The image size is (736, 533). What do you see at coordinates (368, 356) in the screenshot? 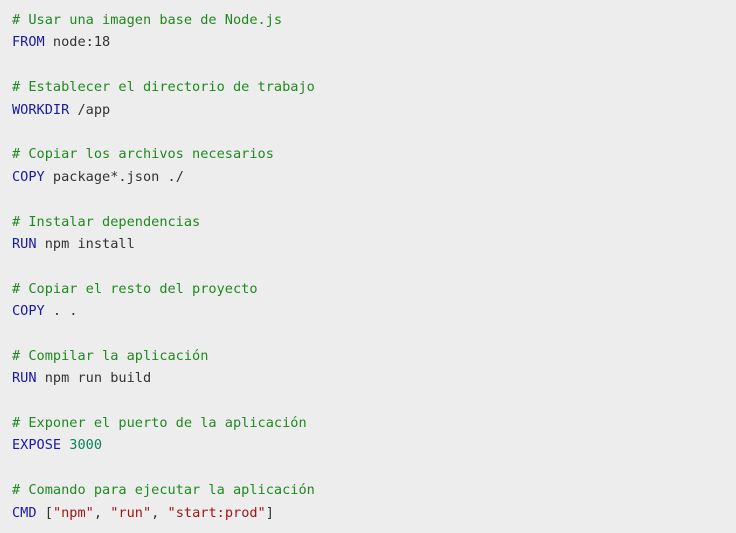
I see `code-line: # Compilar la aplicación` at bounding box center [368, 356].